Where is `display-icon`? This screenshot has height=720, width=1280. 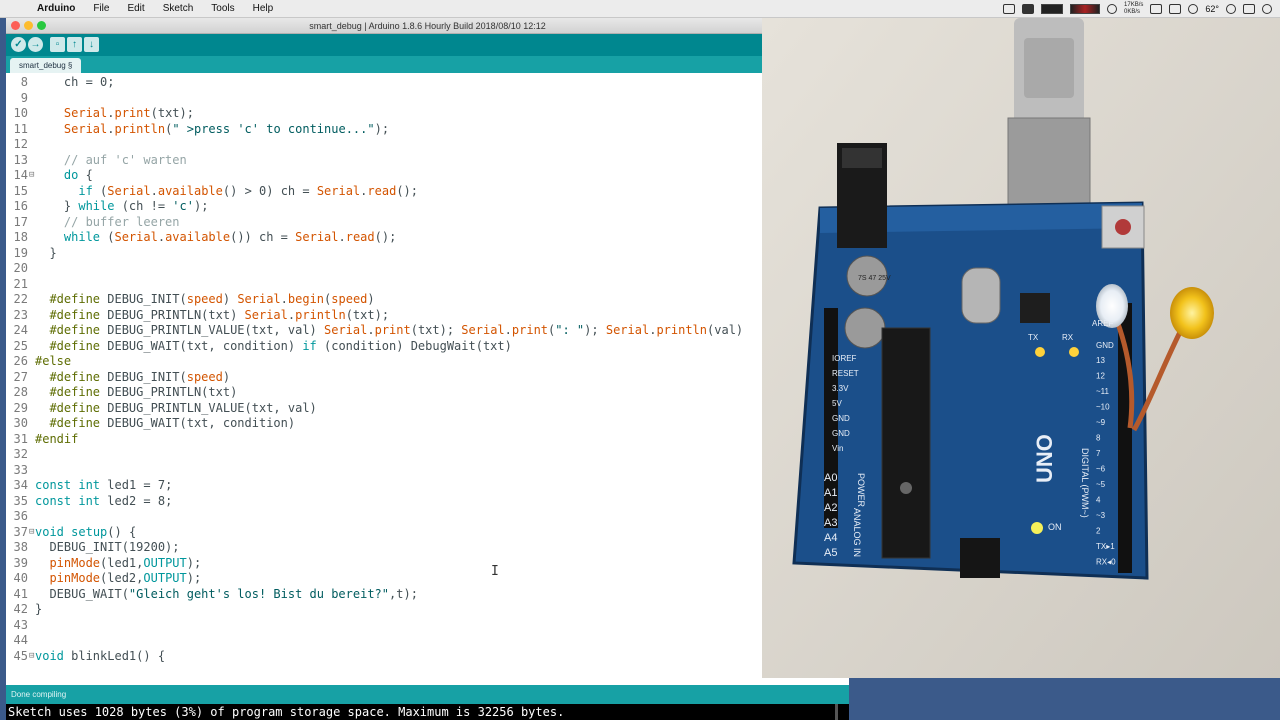 display-icon is located at coordinates (1009, 9).